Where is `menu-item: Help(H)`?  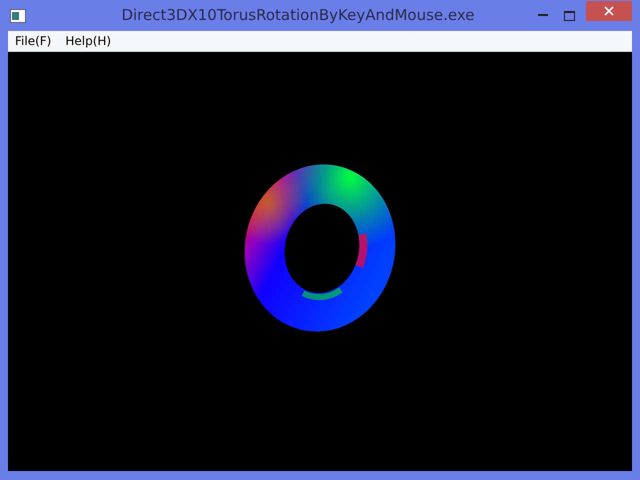
menu-item: Help(H) is located at coordinates (88, 41).